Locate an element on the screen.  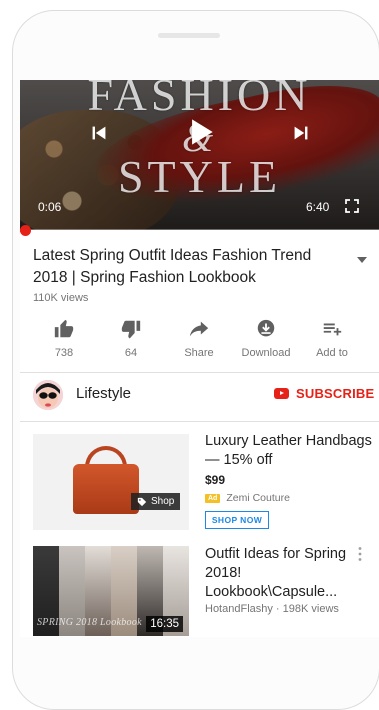
ad-thumbnail: Shop is located at coordinates (111, 482).